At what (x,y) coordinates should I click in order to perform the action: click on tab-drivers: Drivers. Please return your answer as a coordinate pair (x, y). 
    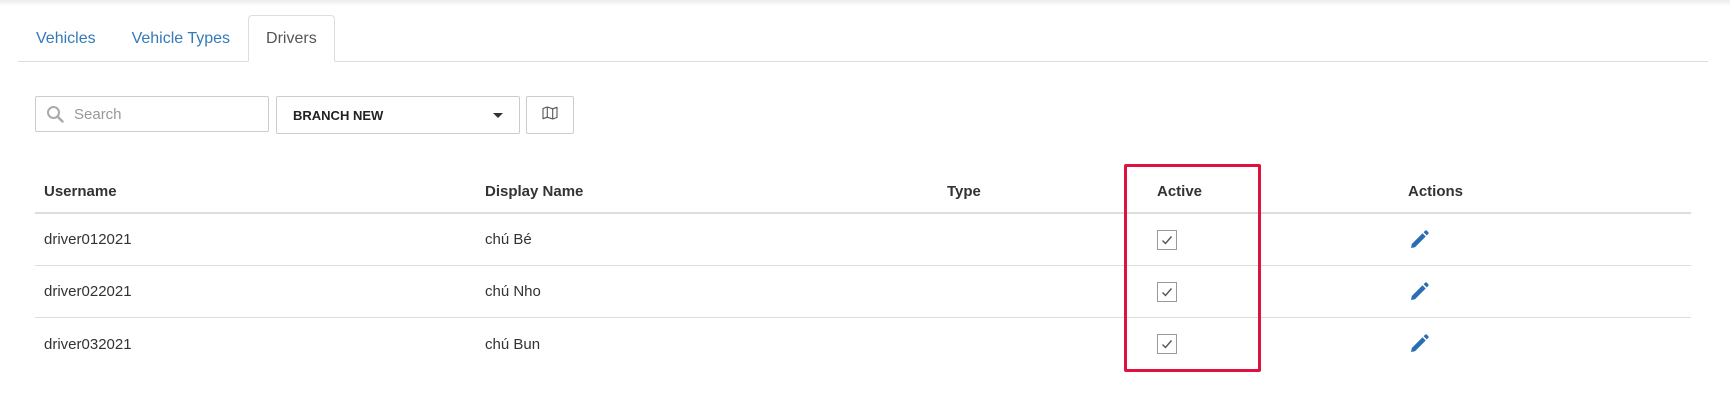
    Looking at the image, I should click on (291, 38).